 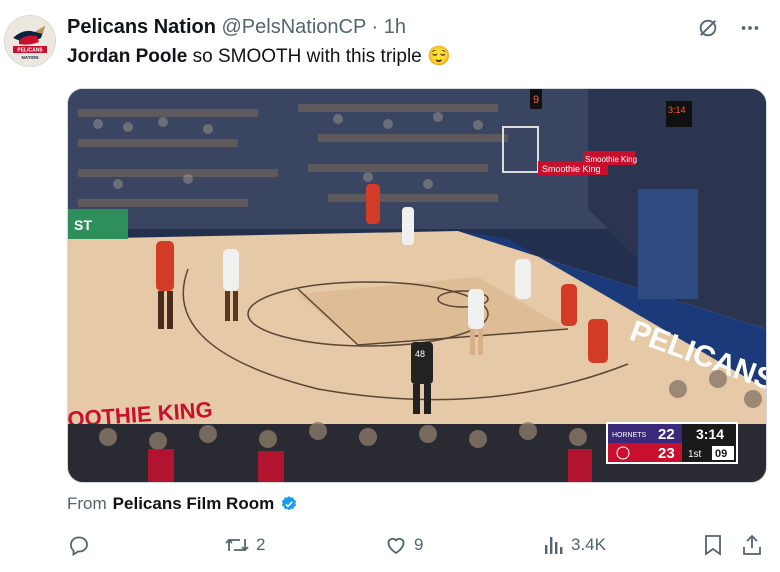 What do you see at coordinates (666, 453) in the screenshot?
I see `team2-score: 23` at bounding box center [666, 453].